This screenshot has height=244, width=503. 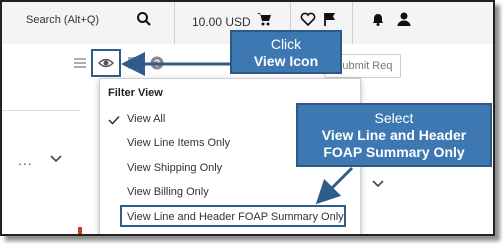 What do you see at coordinates (394, 118) in the screenshot?
I see `callout-line: Select` at bounding box center [394, 118].